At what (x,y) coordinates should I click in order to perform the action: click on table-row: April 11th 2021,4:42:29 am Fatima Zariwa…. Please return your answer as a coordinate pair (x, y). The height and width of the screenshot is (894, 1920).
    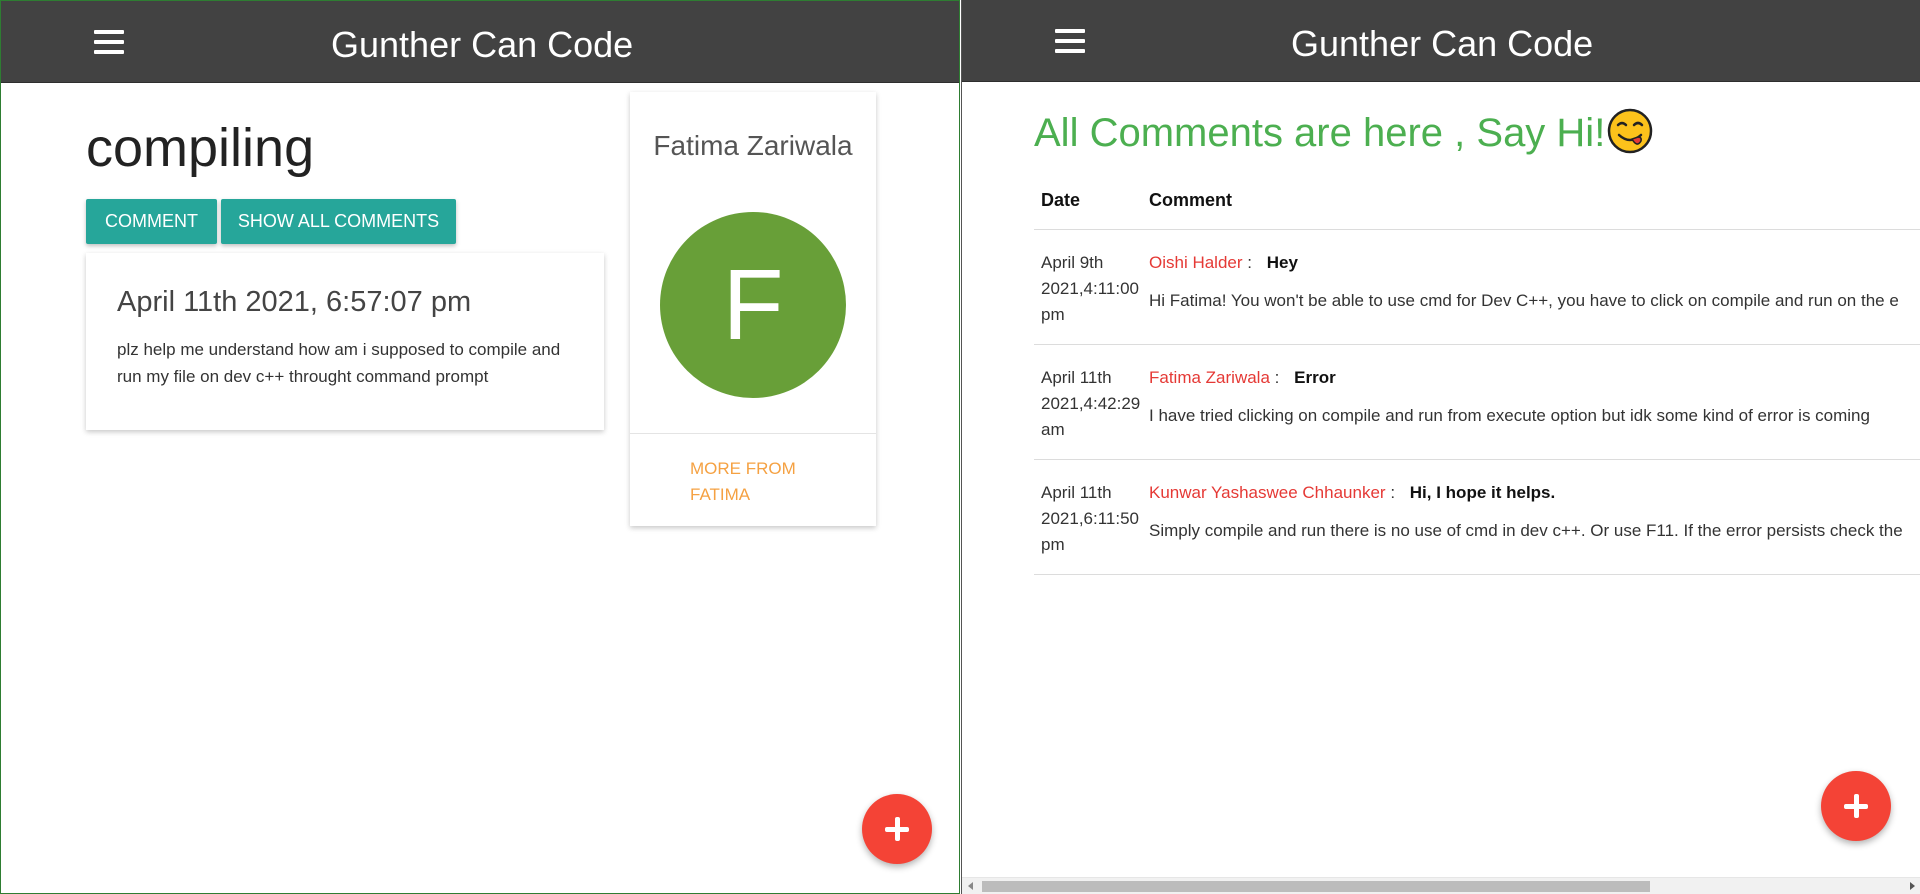
    Looking at the image, I should click on (1477, 402).